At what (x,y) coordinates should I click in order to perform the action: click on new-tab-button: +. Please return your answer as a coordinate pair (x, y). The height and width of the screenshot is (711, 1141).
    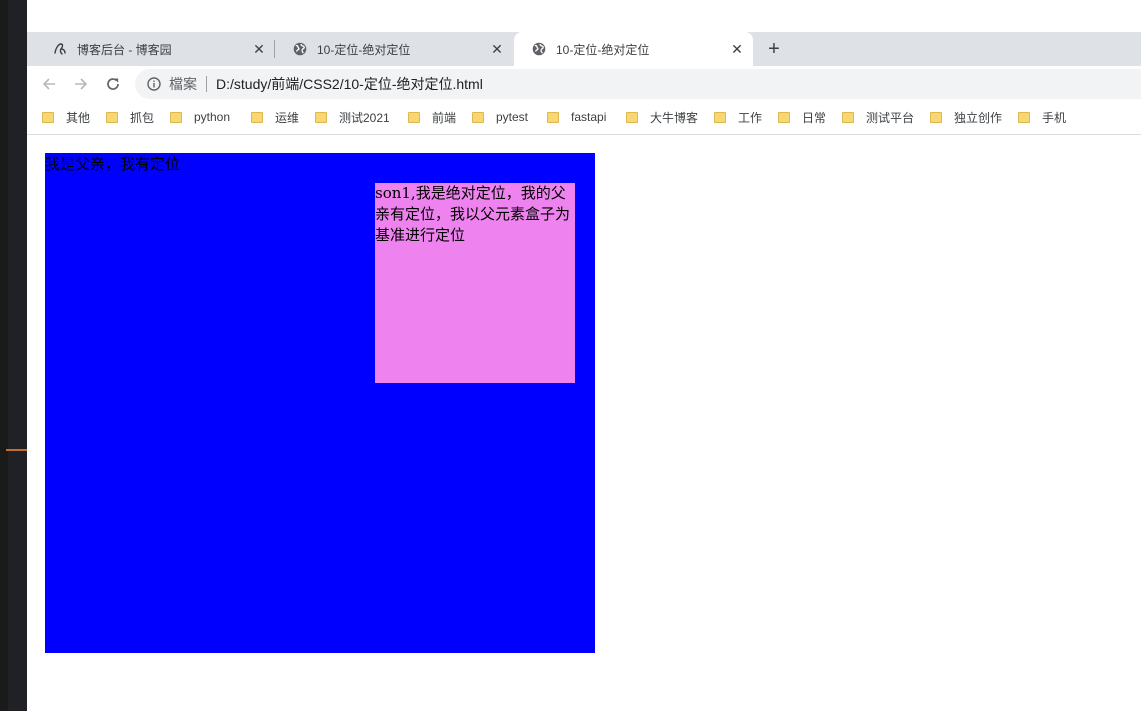
    Looking at the image, I should click on (774, 49).